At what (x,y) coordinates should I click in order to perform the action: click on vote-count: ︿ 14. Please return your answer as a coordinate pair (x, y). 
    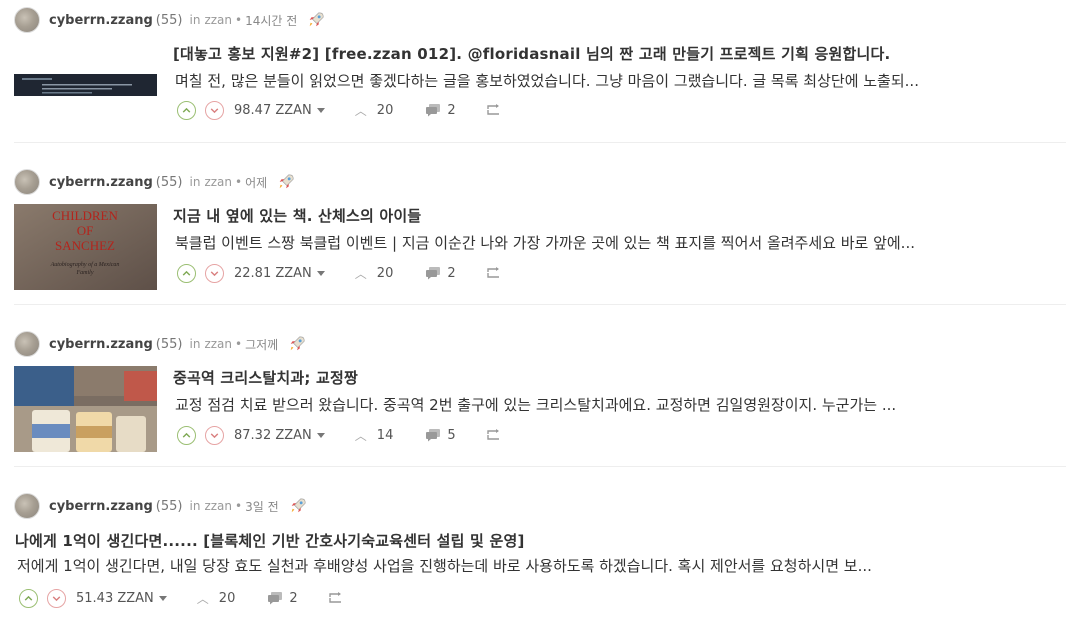
    Looking at the image, I should click on (374, 435).